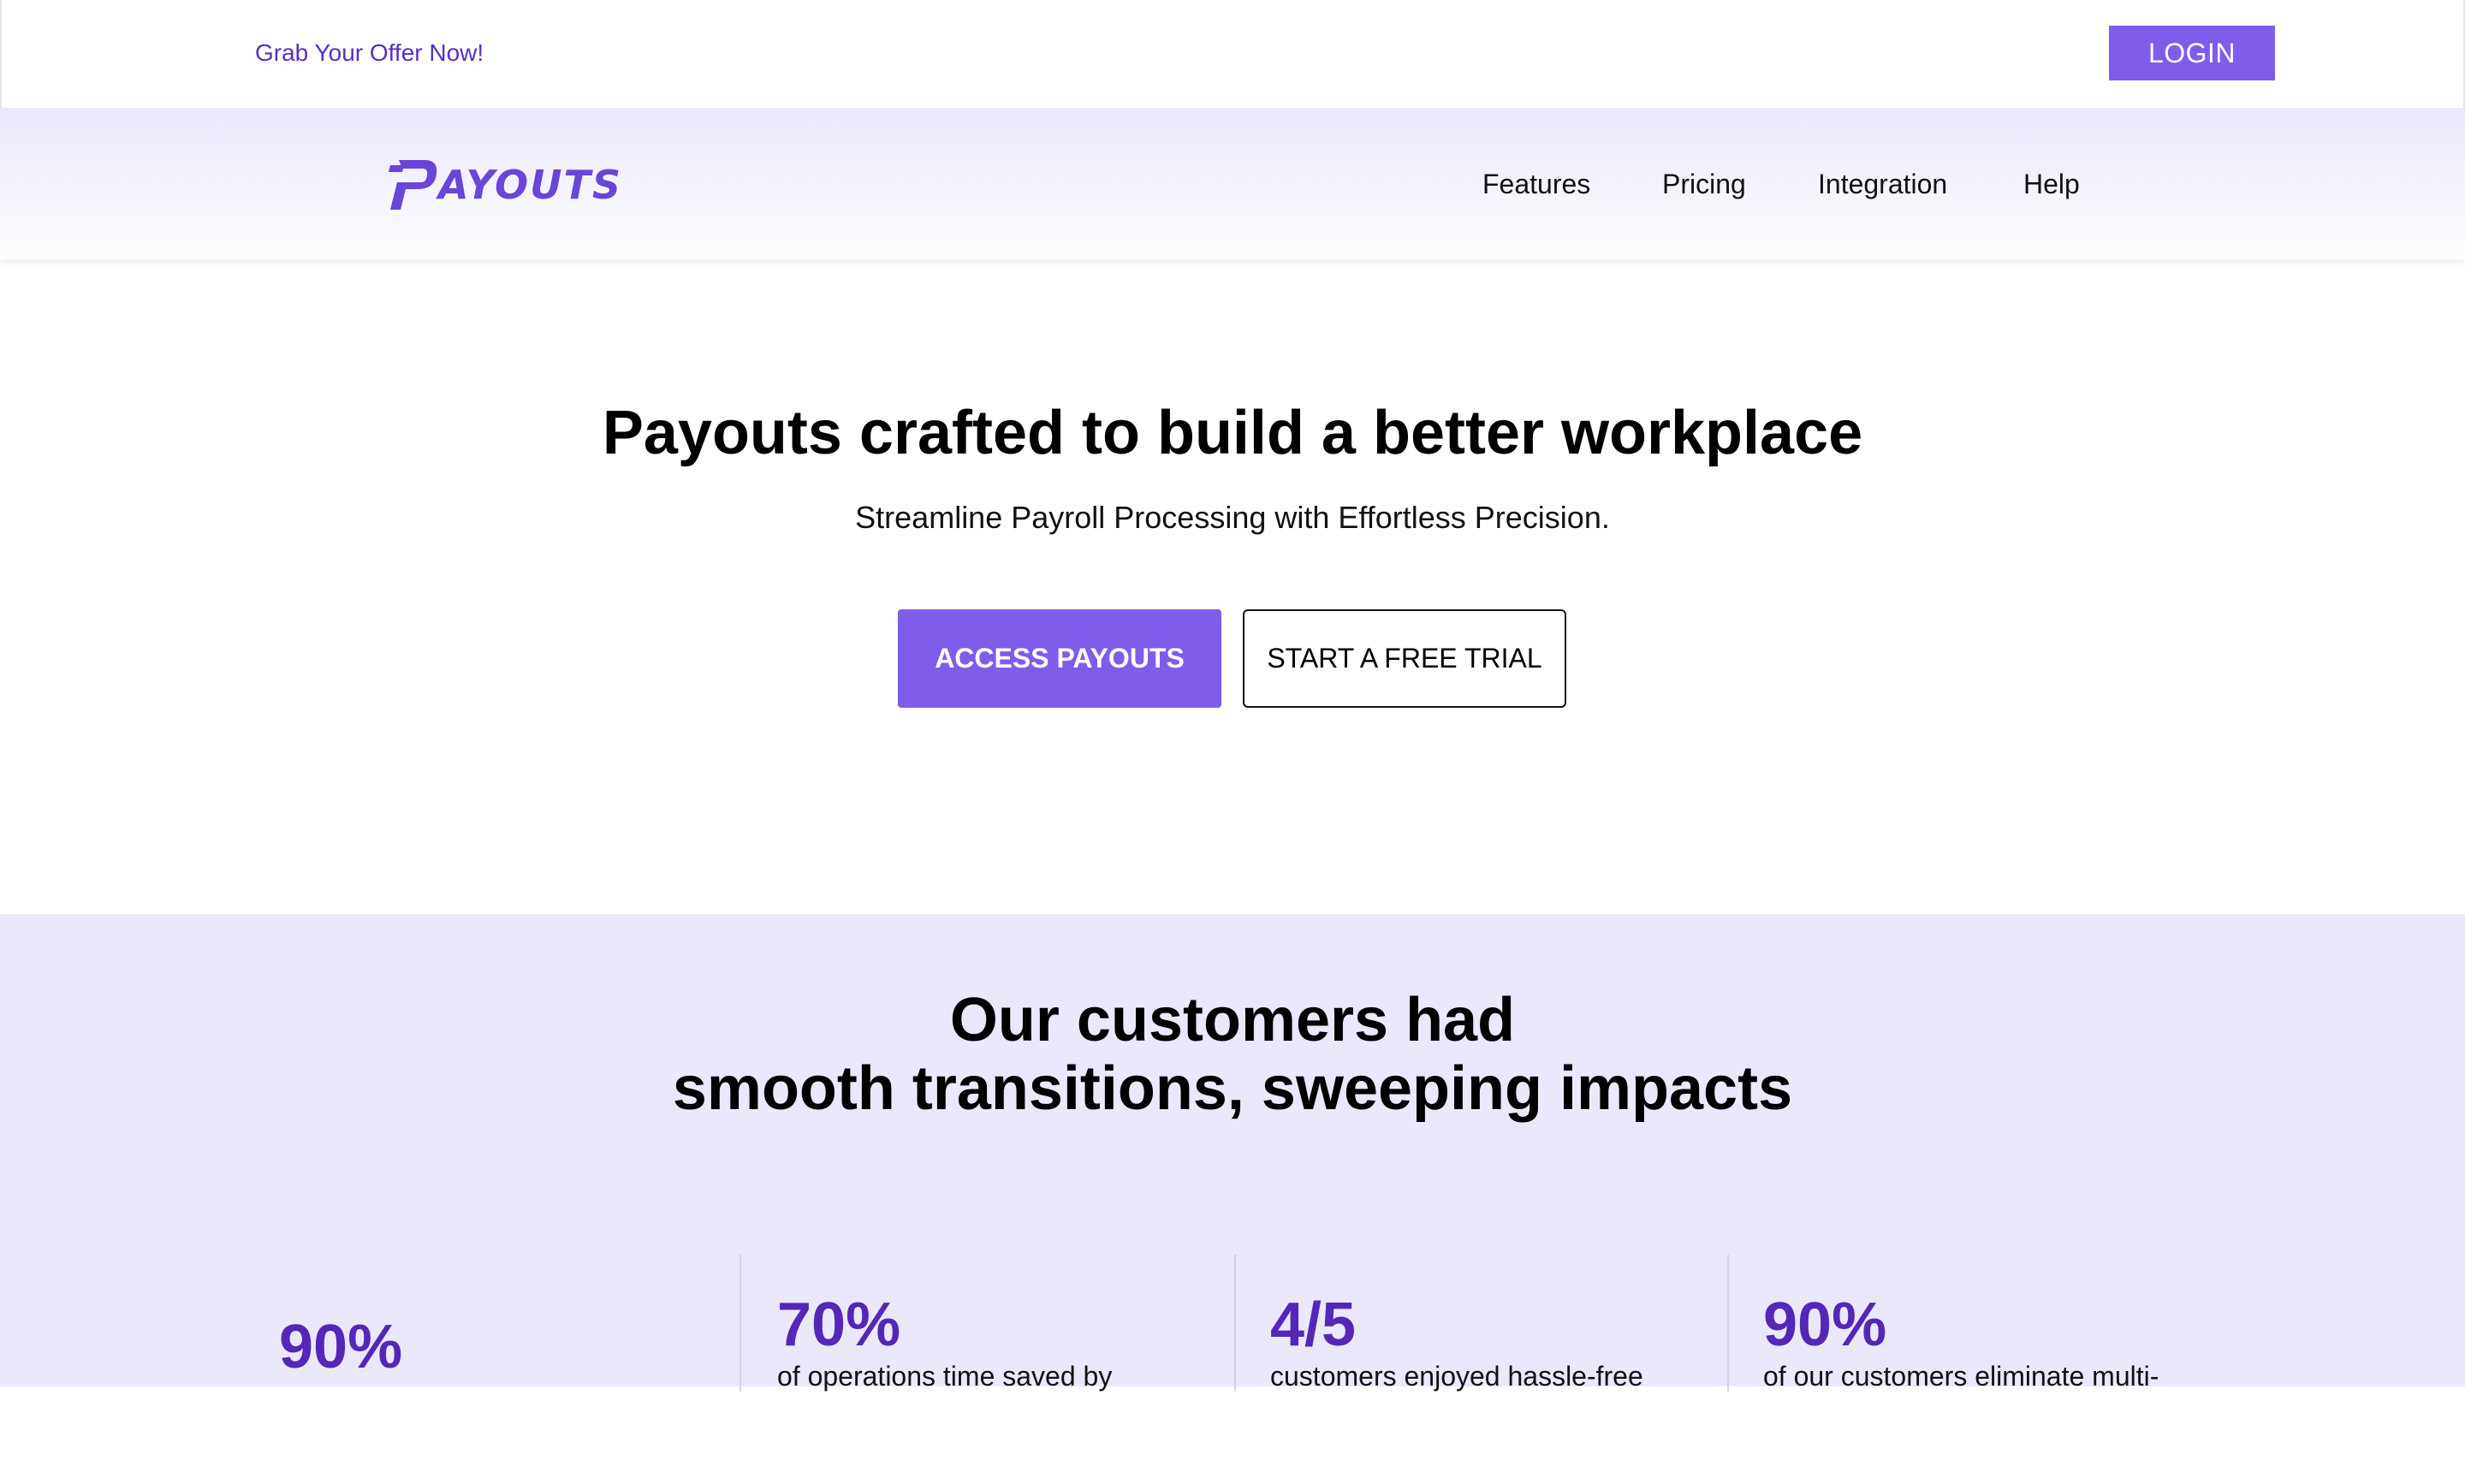 The height and width of the screenshot is (1484, 2465). What do you see at coordinates (1232, 184) in the screenshot?
I see `main-nav: AYOUTS Features Pricing Integration Help` at bounding box center [1232, 184].